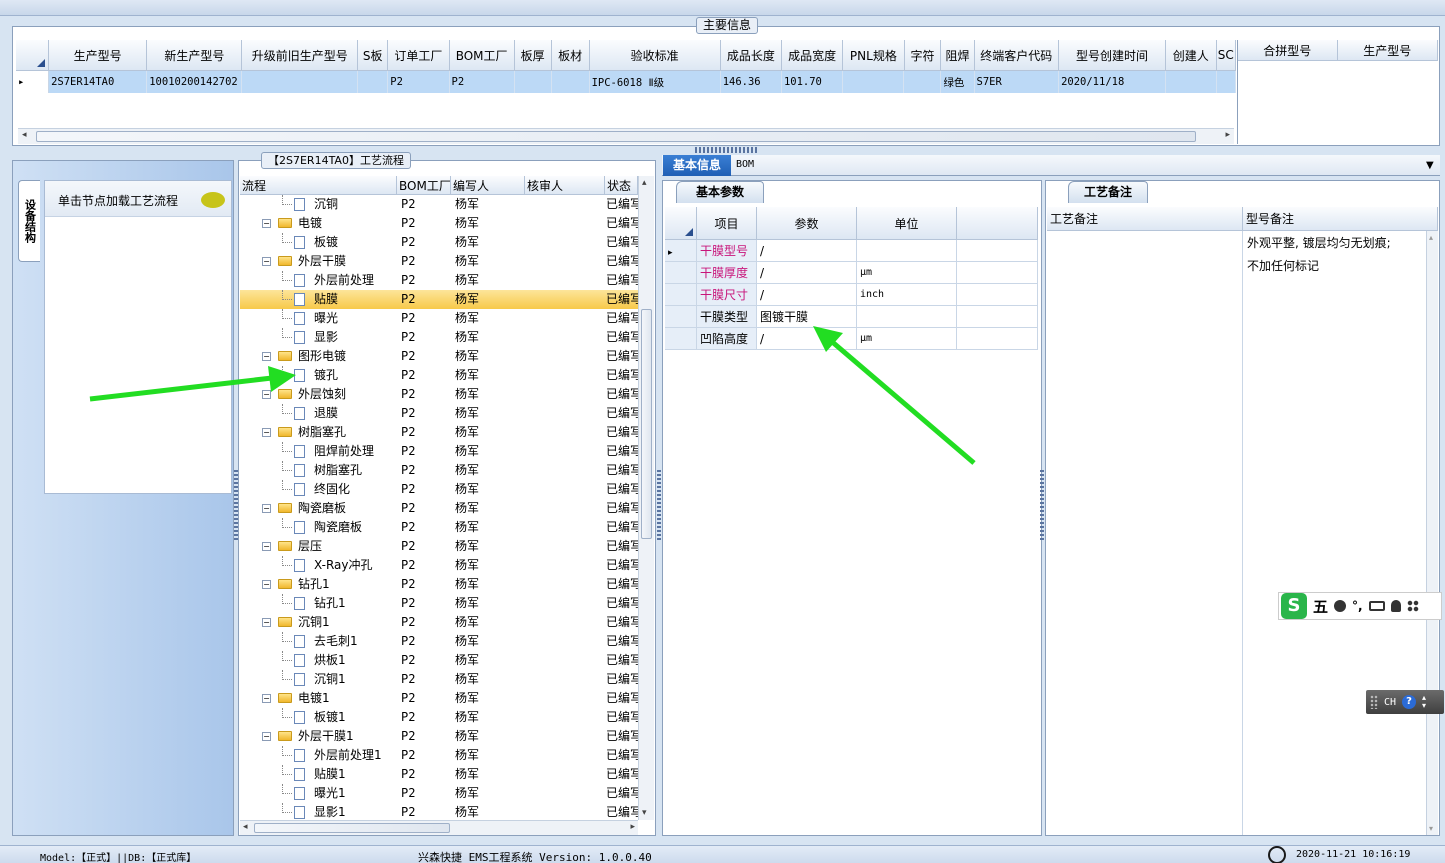 The image size is (1445, 863). I want to click on status-app-version: 兴森快捷 EMS工程系统 Version: 1.0.0.40, so click(535, 857).